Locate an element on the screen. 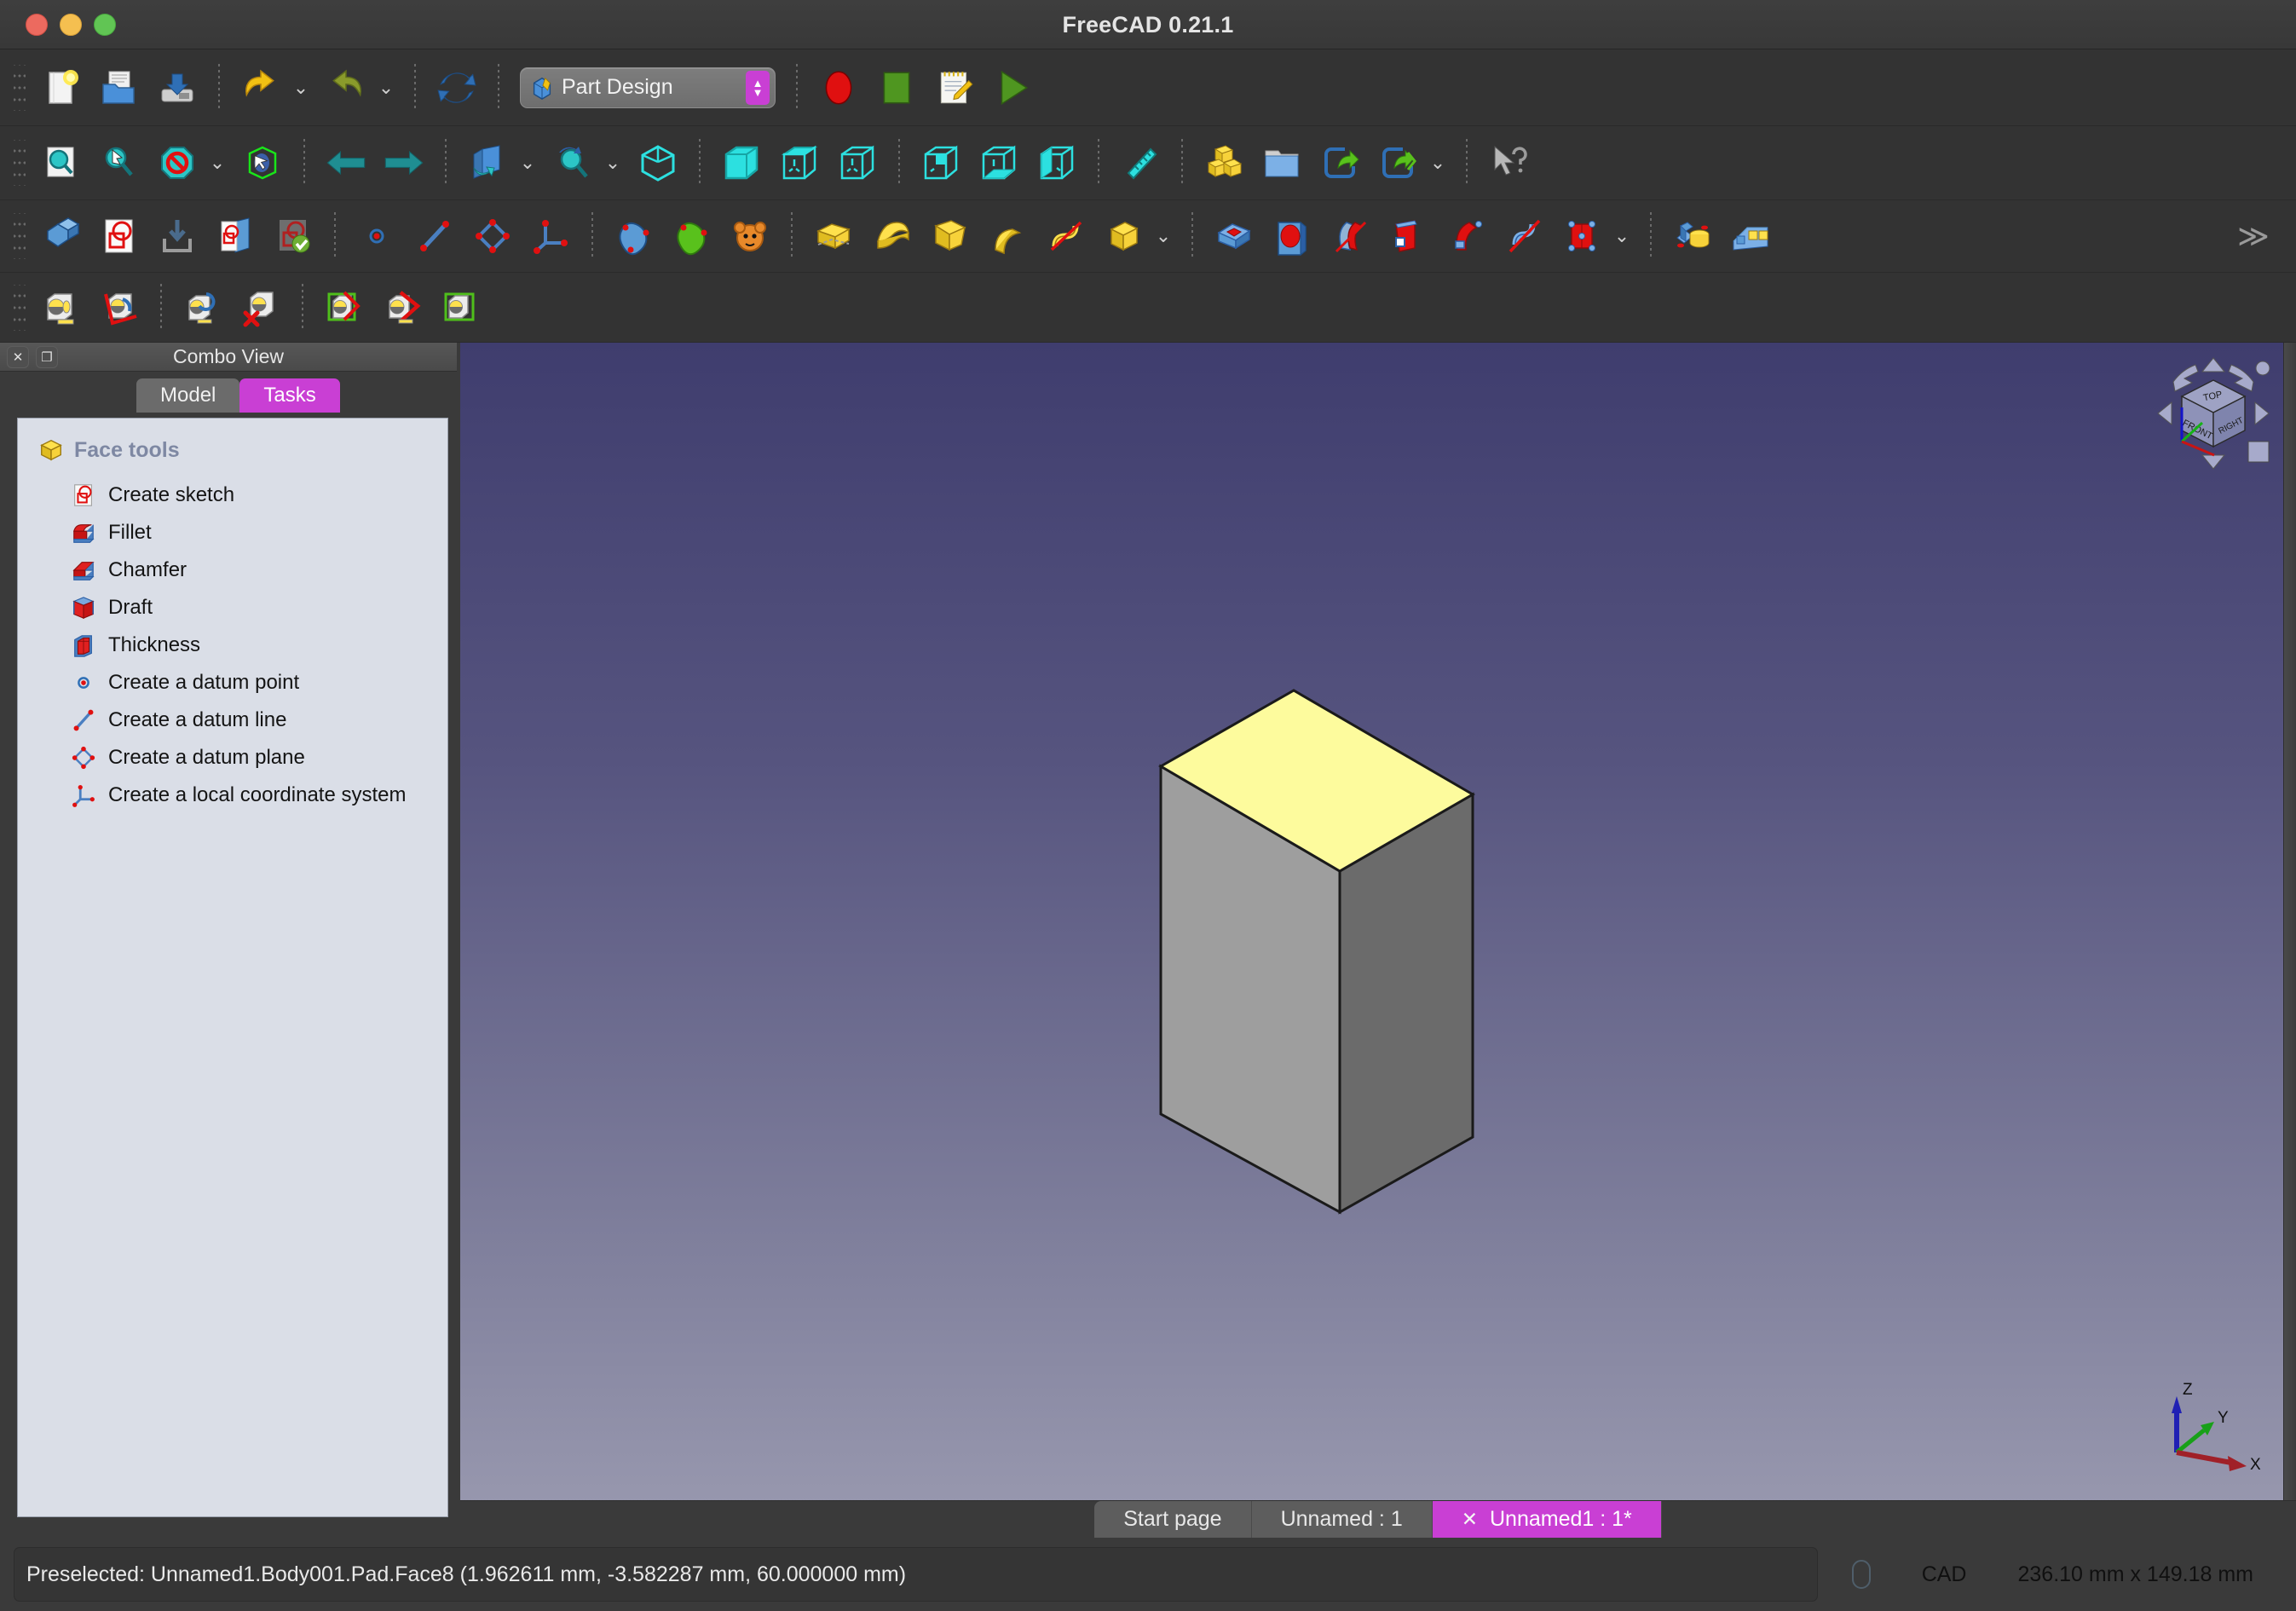 The width and height of the screenshot is (2296, 1611). create-body-button is located at coordinates (61, 236).